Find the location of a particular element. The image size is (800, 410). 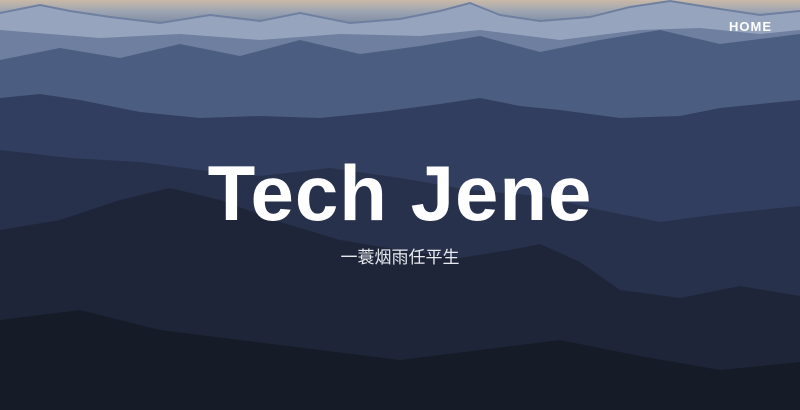

nav-home-link: HOME is located at coordinates (750, 26).